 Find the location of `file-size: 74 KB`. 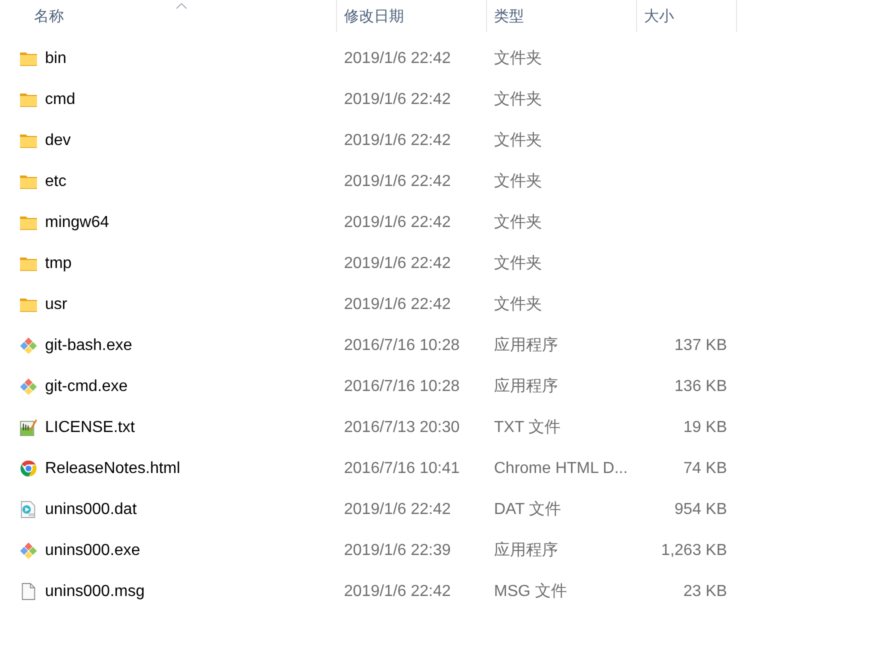

file-size: 74 KB is located at coordinates (705, 469).